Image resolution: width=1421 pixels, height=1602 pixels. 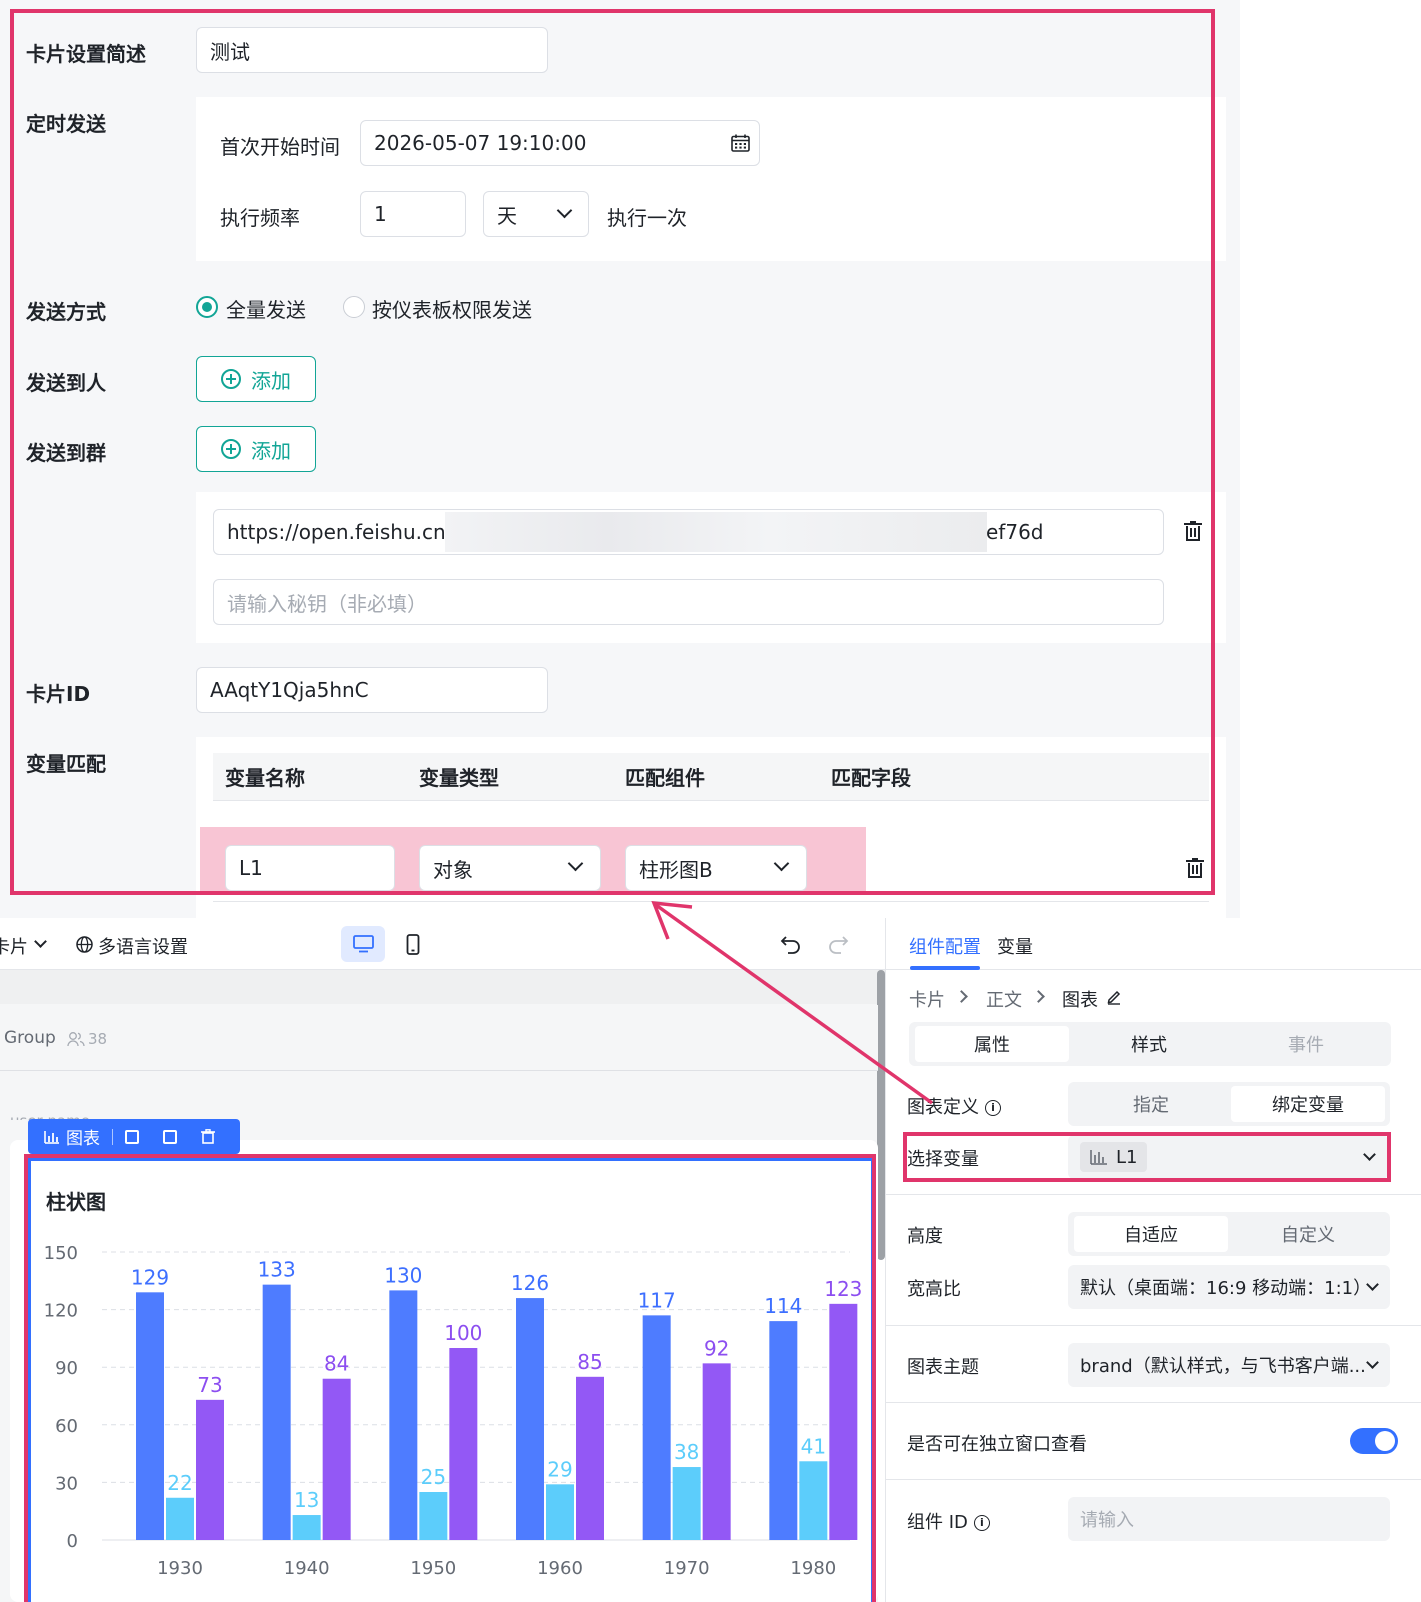 What do you see at coordinates (1229, 1287) in the screenshot?
I see `ratio-select: 默认（桌面端：16:9 移动端：1:1）` at bounding box center [1229, 1287].